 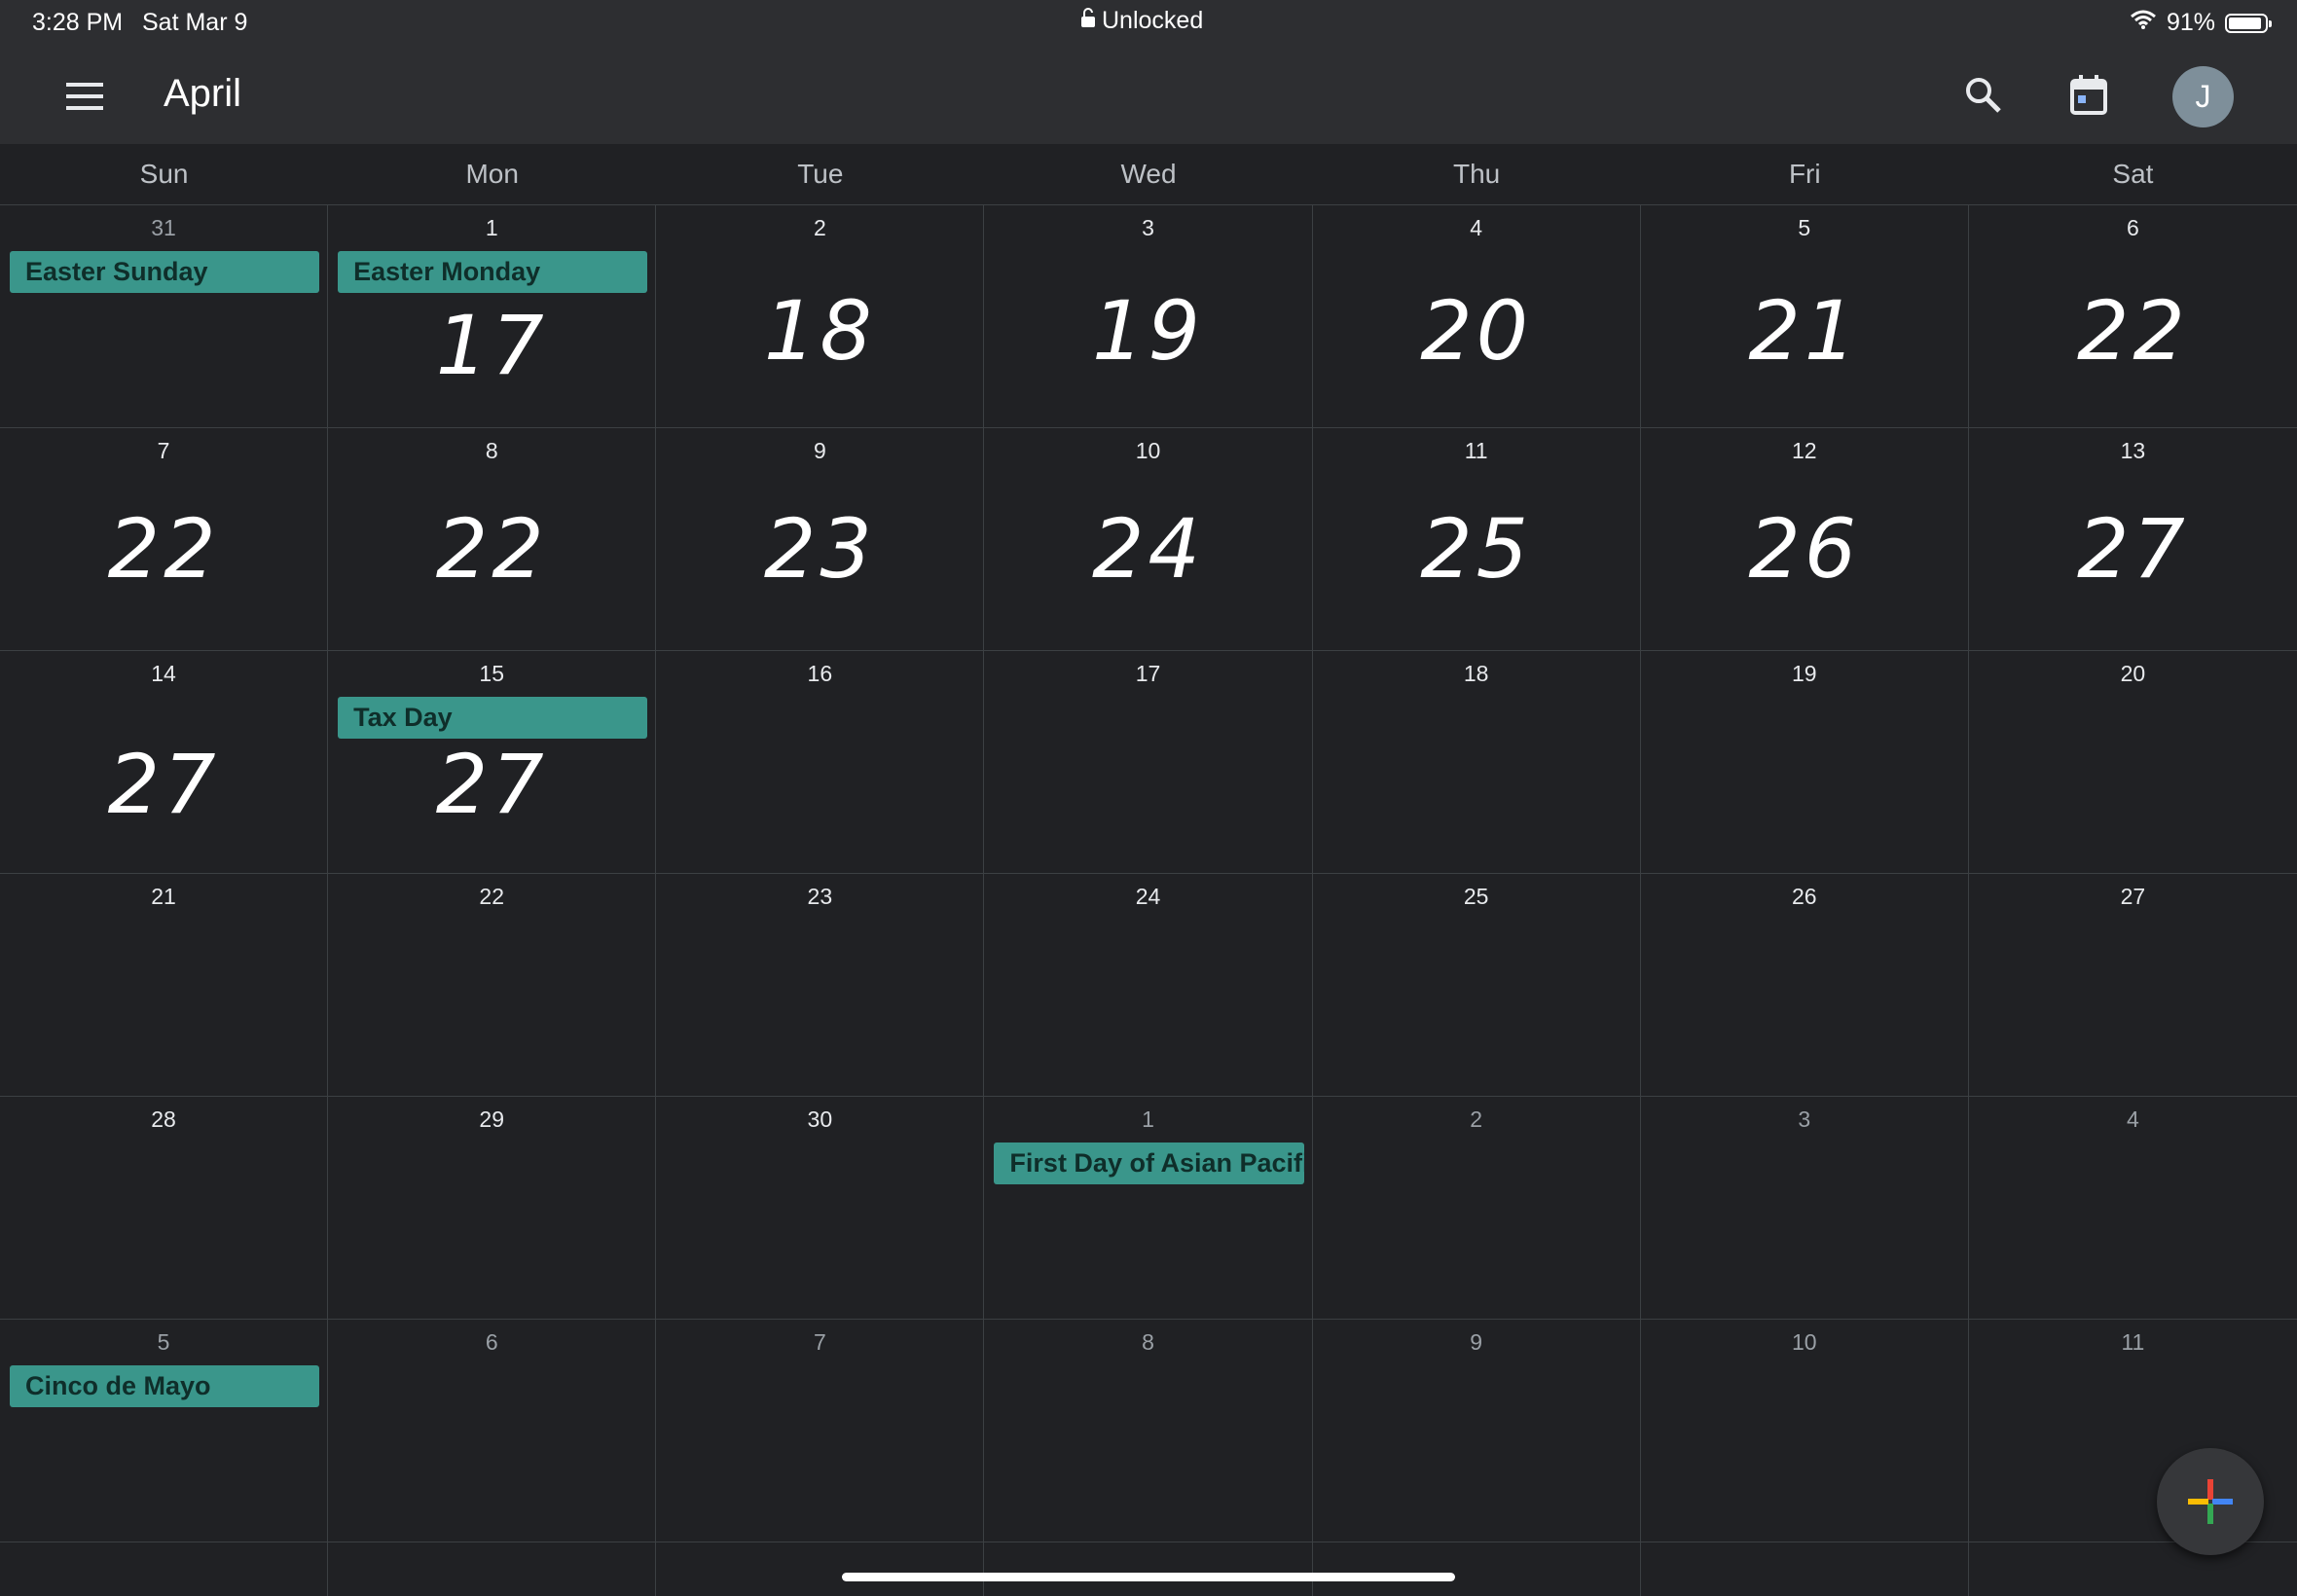 I want to click on day-number: 15, so click(x=491, y=674).